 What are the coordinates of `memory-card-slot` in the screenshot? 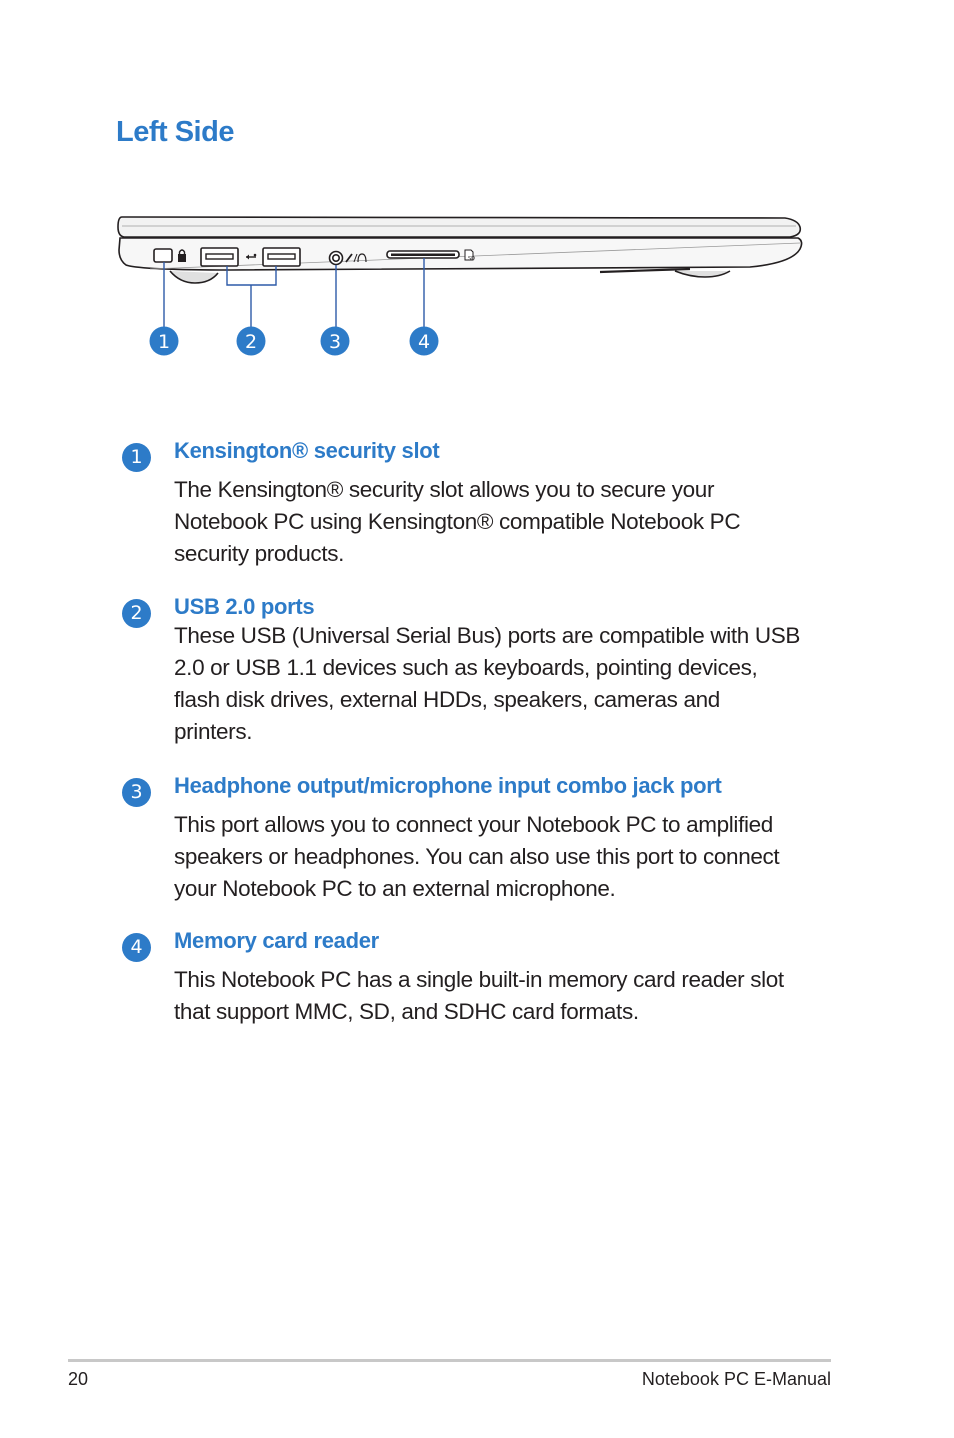 It's located at (423, 254).